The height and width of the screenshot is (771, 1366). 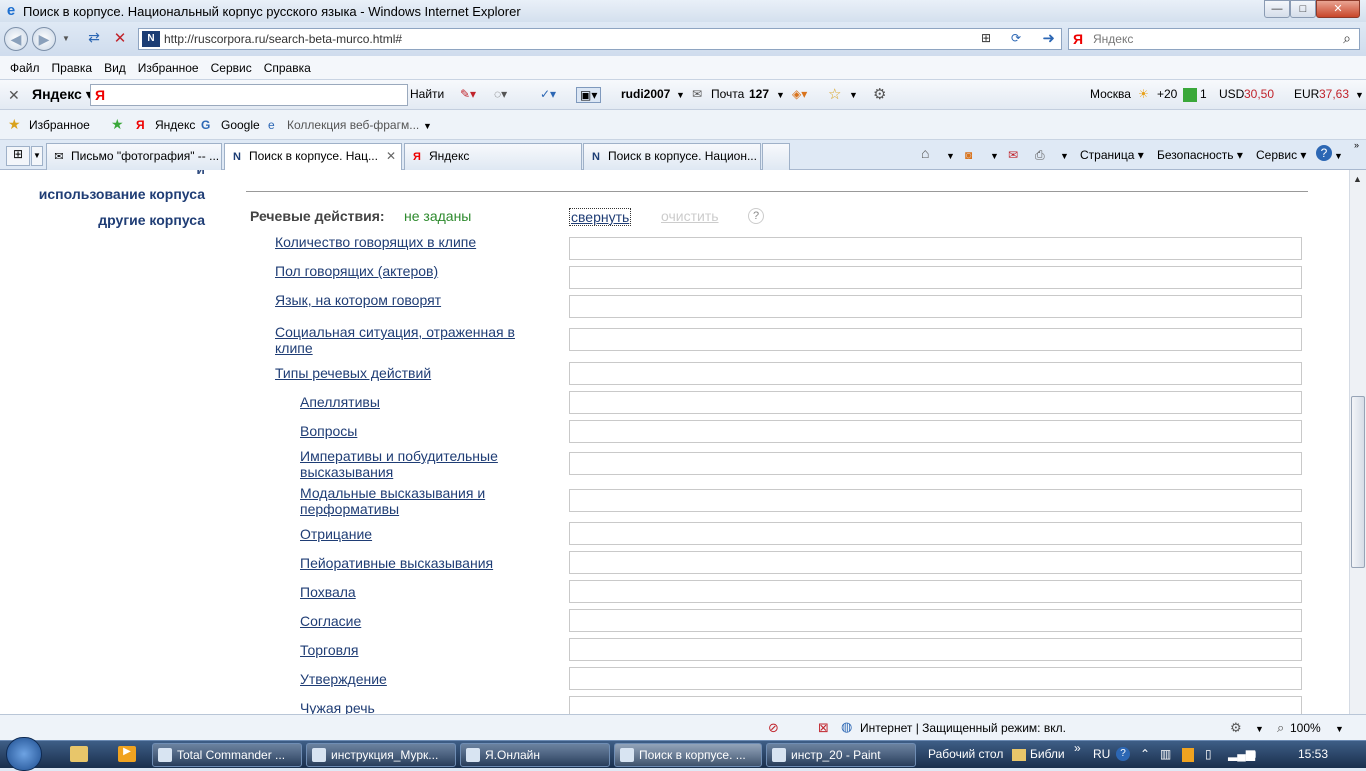 I want to click on zone-dropdown-icon: ▼, so click(x=1259, y=729).